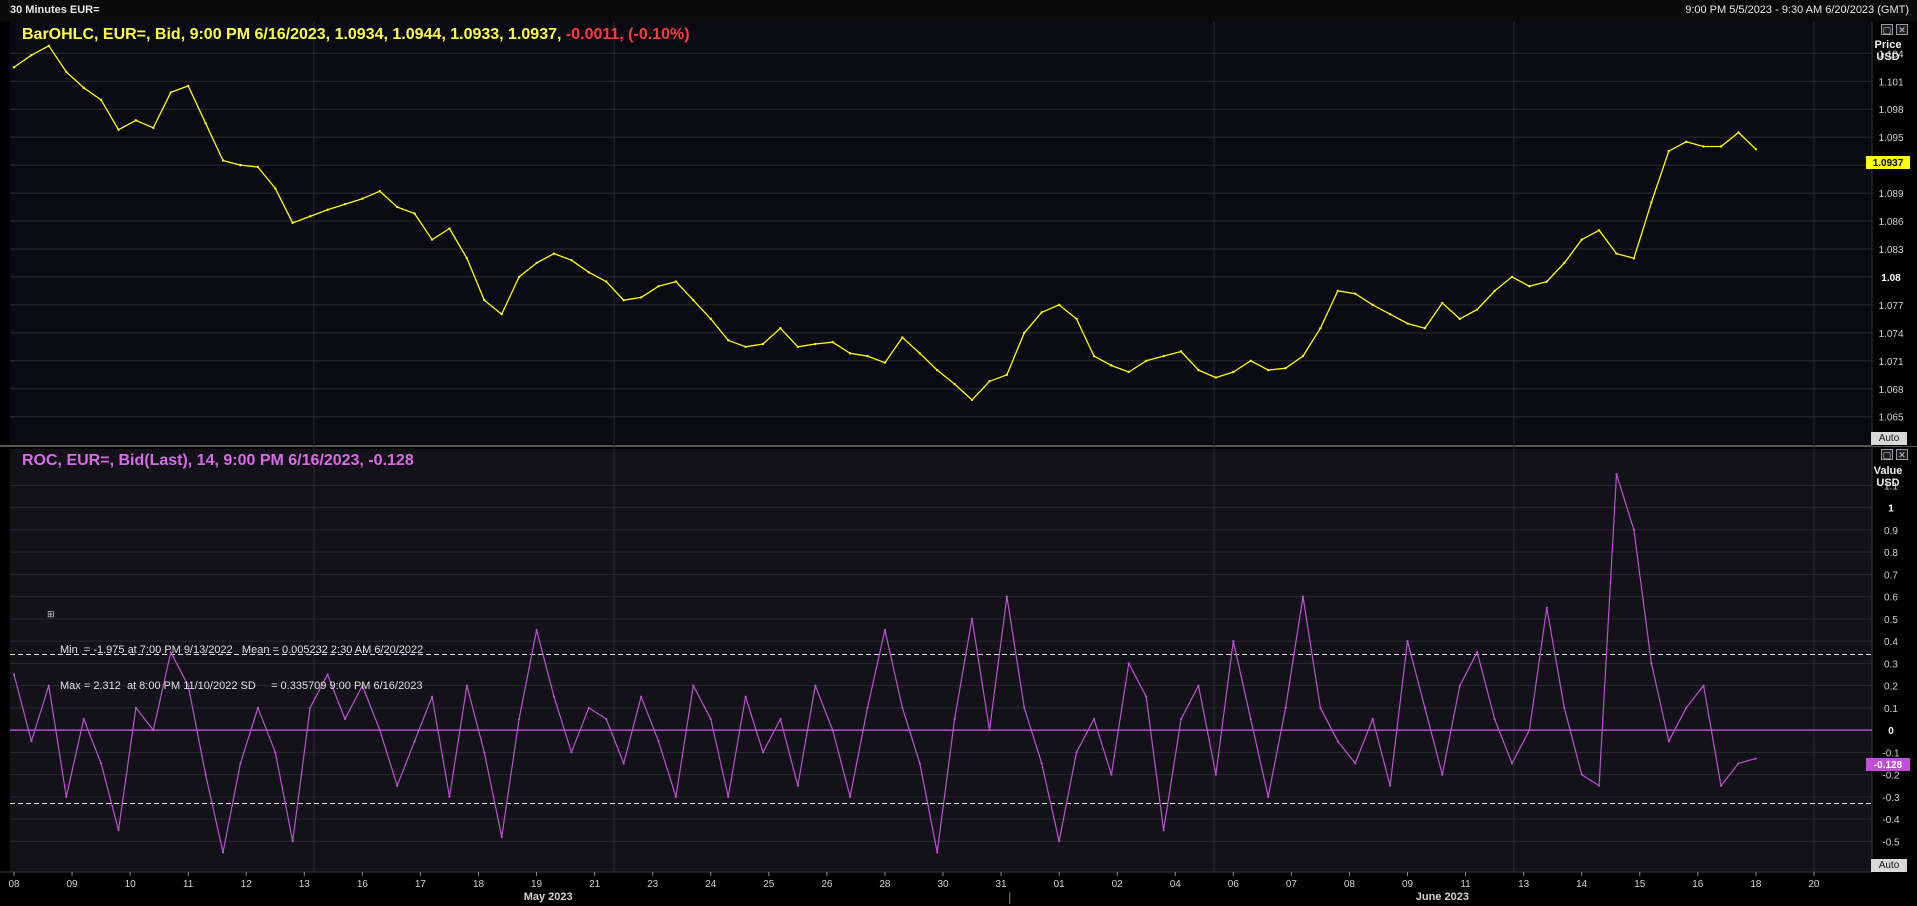 The image size is (1917, 906). Describe the element at coordinates (1888, 57) in the screenshot. I see `price-unit-line2: USD` at that location.